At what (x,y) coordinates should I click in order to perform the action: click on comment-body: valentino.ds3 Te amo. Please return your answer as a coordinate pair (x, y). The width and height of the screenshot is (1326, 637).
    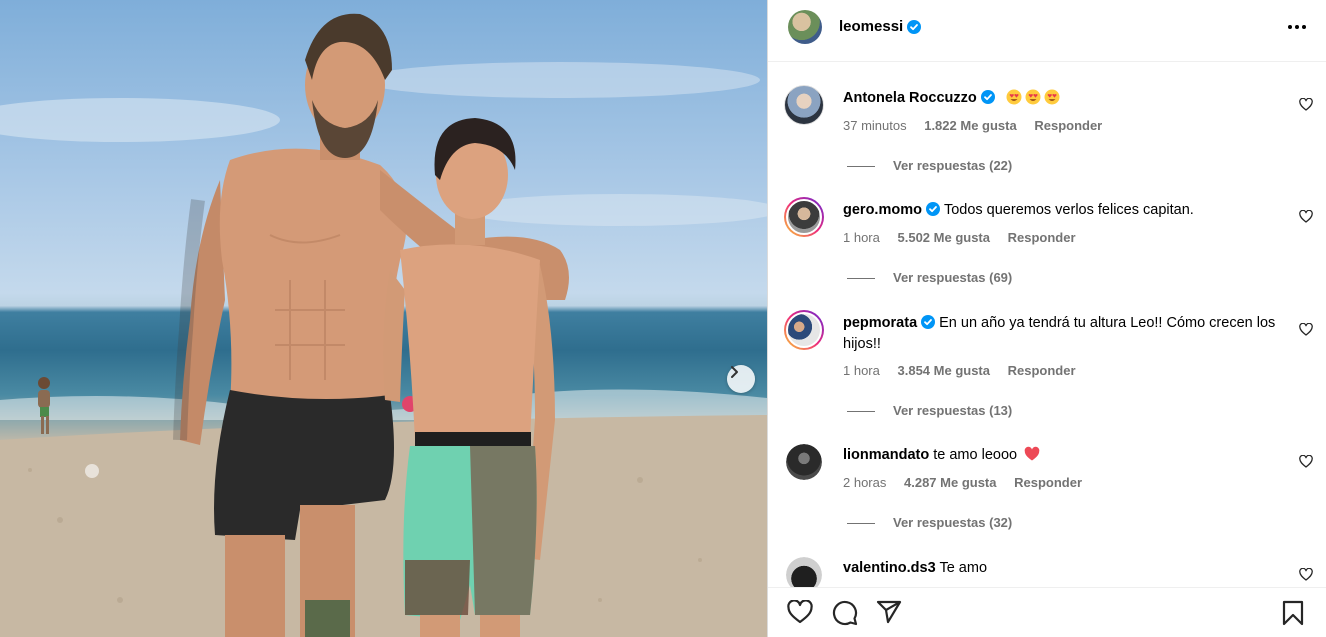
    Looking at the image, I should click on (1063, 568).